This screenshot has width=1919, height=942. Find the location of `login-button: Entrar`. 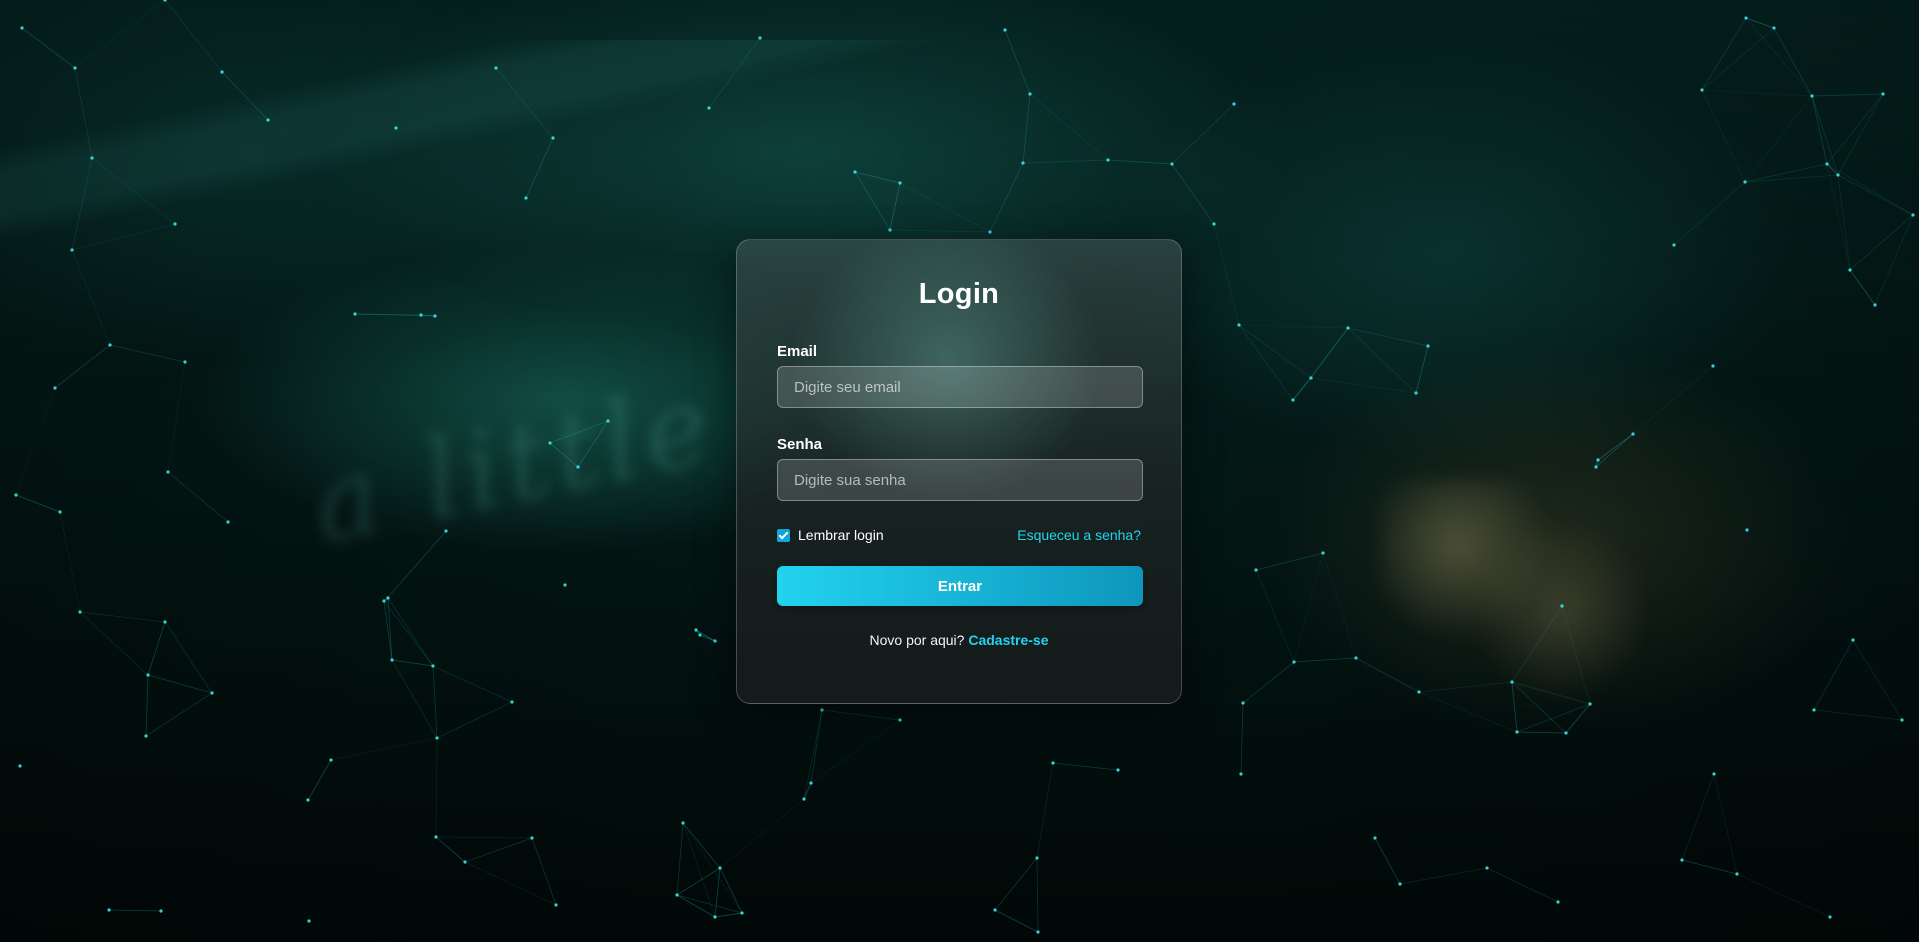

login-button: Entrar is located at coordinates (960, 586).